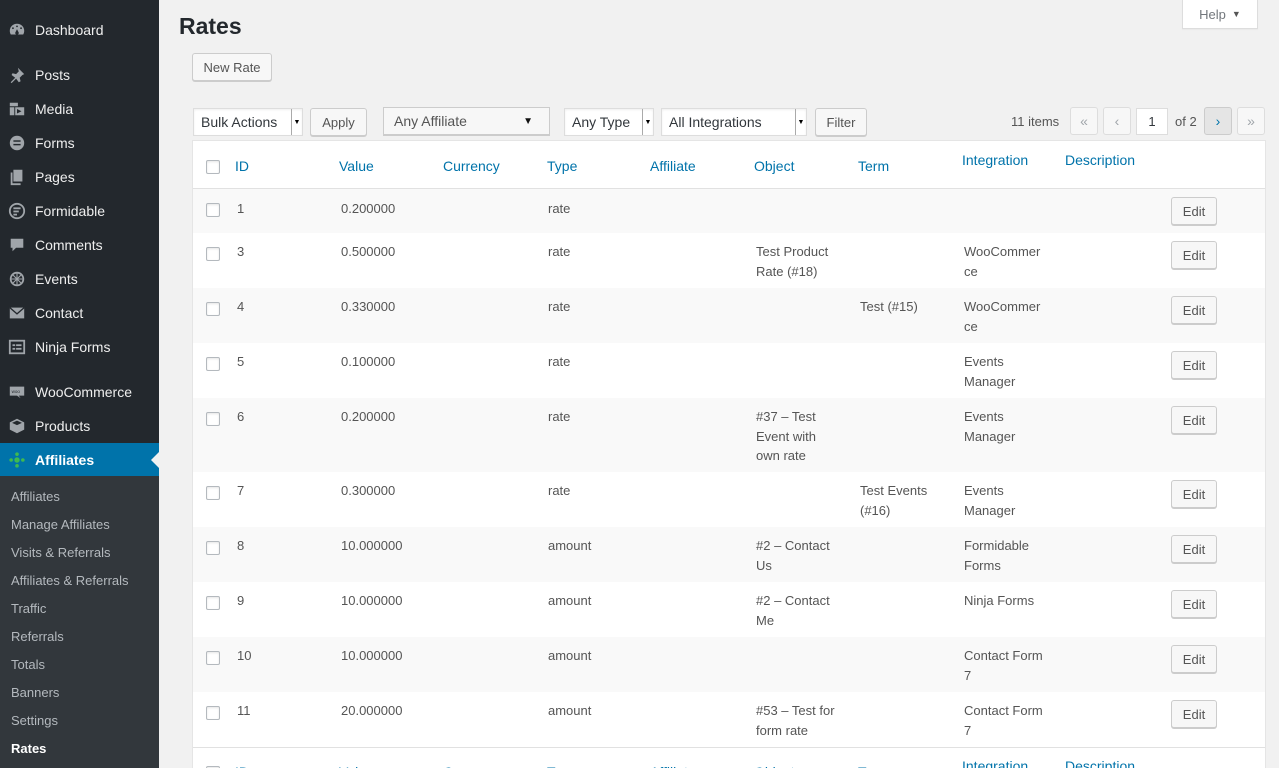 The height and width of the screenshot is (768, 1279). I want to click on new-rate-button: New Rate, so click(232, 67).